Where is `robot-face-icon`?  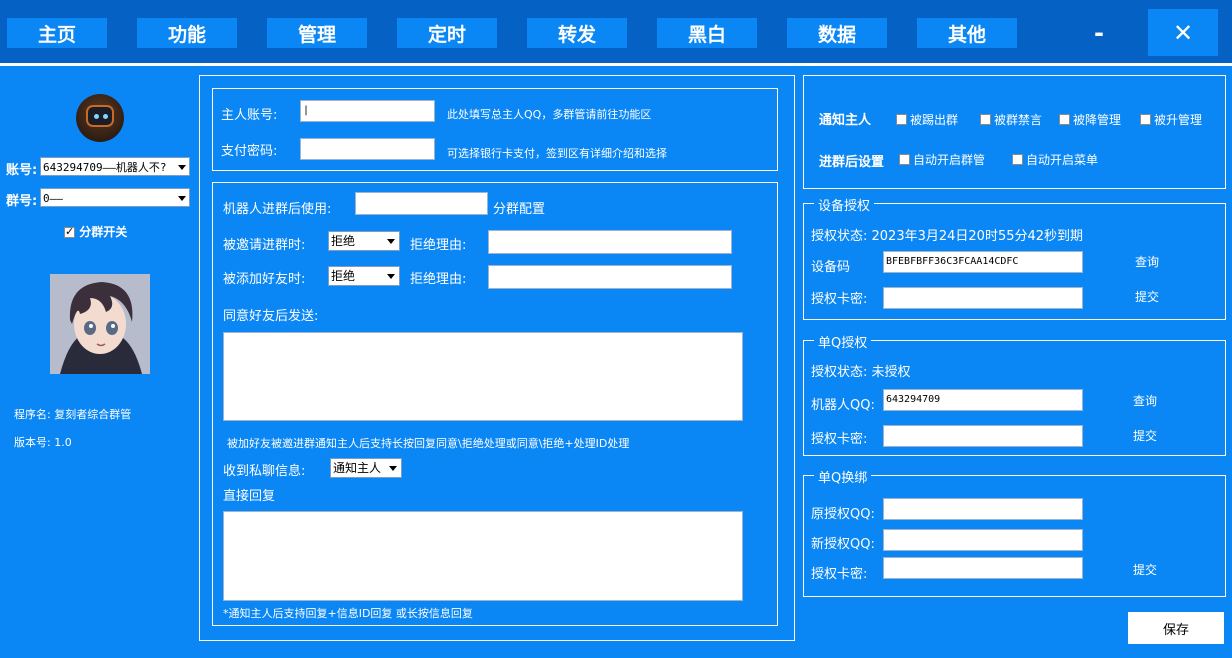 robot-face-icon is located at coordinates (100, 116).